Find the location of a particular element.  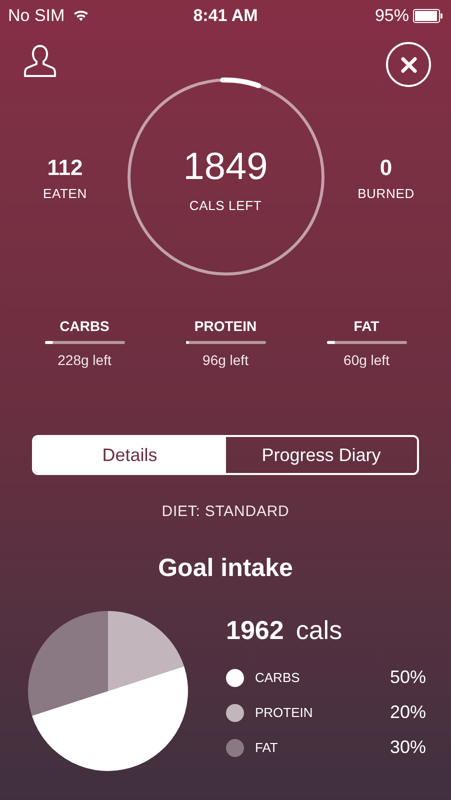

legend-percent: 20% is located at coordinates (408, 712).